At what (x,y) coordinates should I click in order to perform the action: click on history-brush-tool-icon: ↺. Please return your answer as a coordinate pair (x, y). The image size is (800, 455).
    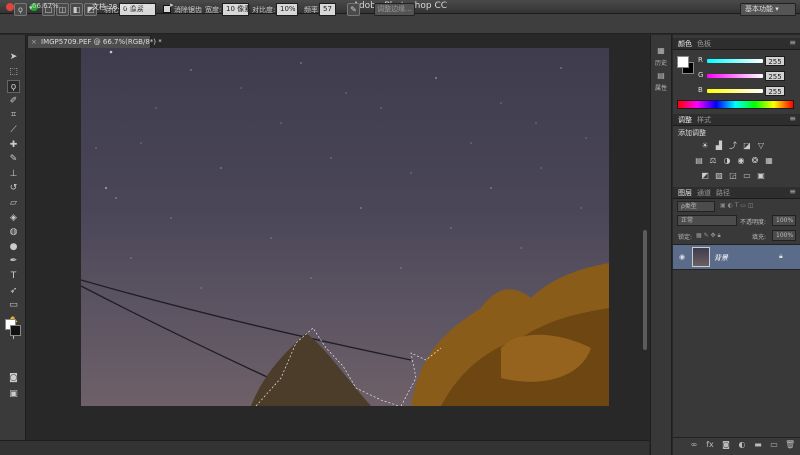
    Looking at the image, I should click on (13, 188).